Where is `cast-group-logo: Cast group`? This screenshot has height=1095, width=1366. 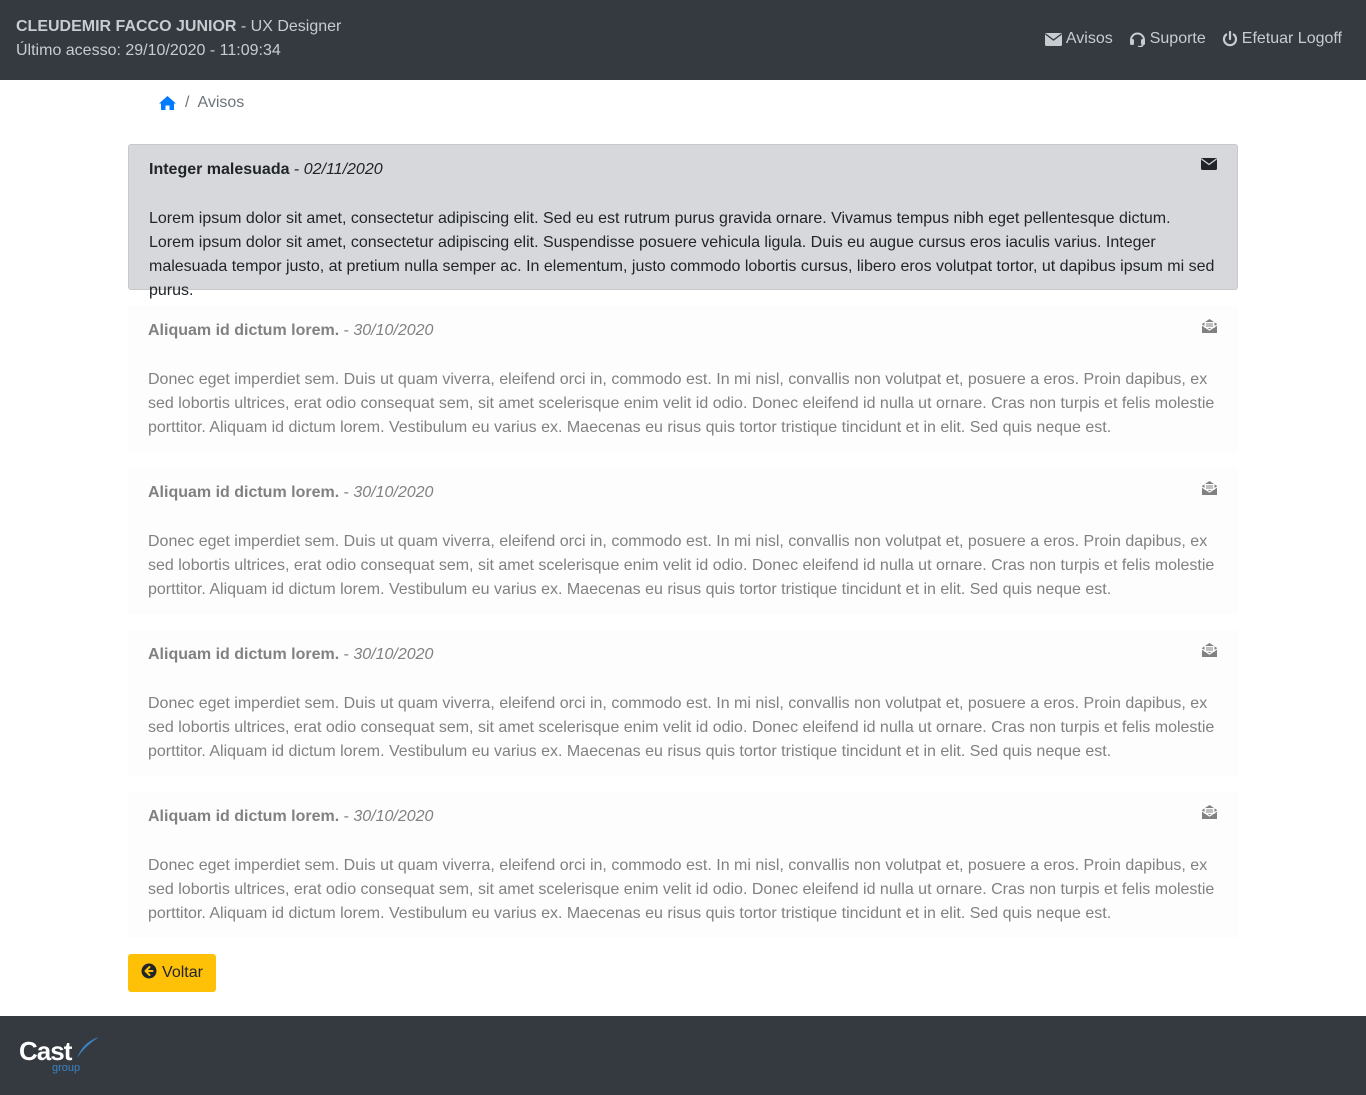
cast-group-logo: Cast group is located at coordinates (59, 1055).